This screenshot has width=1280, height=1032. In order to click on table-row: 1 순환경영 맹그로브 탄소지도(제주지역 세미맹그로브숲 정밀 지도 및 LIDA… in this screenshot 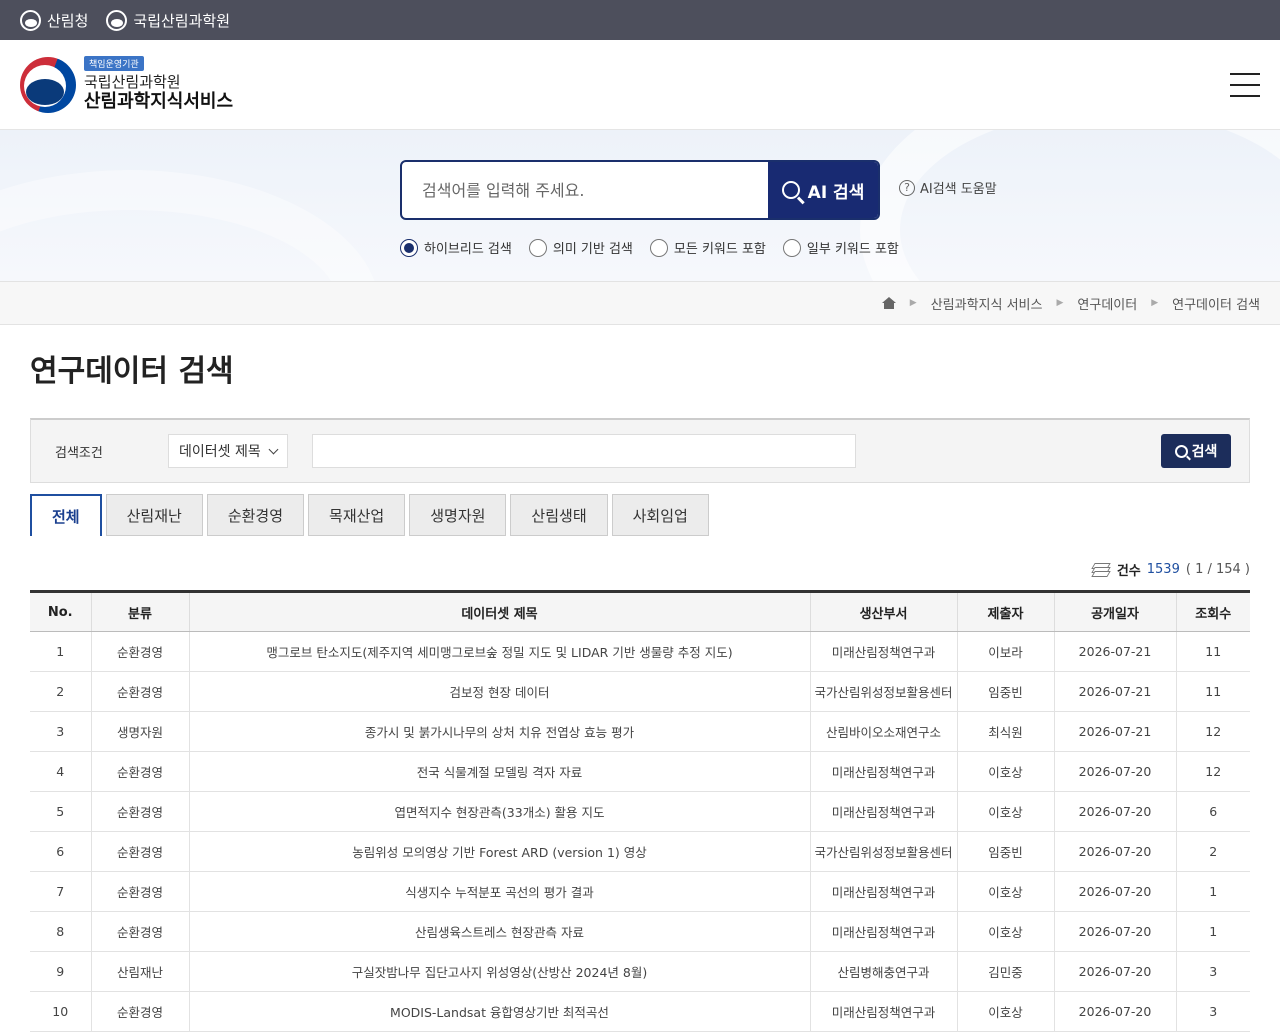, I will do `click(640, 651)`.